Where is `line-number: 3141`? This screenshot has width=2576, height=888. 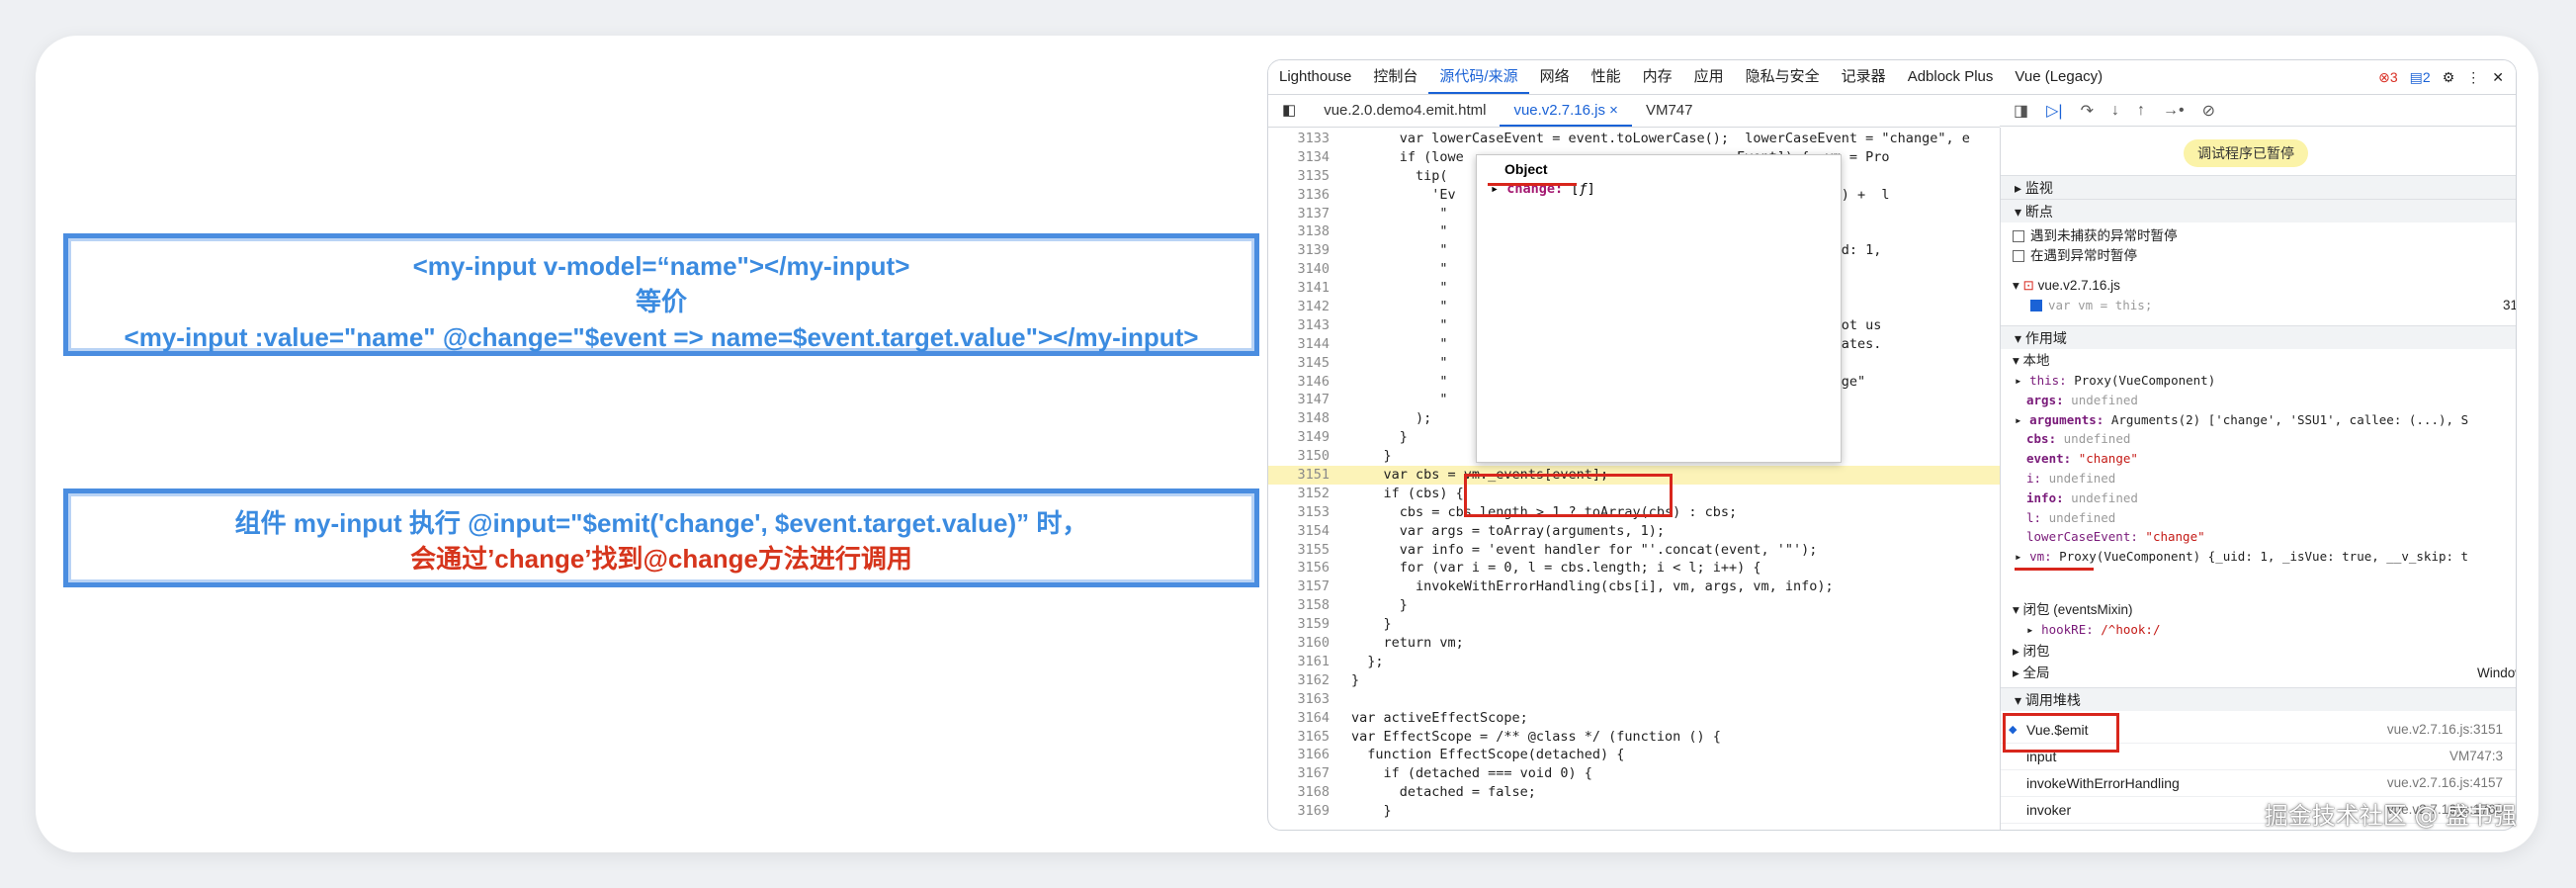 line-number: 3141 is located at coordinates (1309, 288).